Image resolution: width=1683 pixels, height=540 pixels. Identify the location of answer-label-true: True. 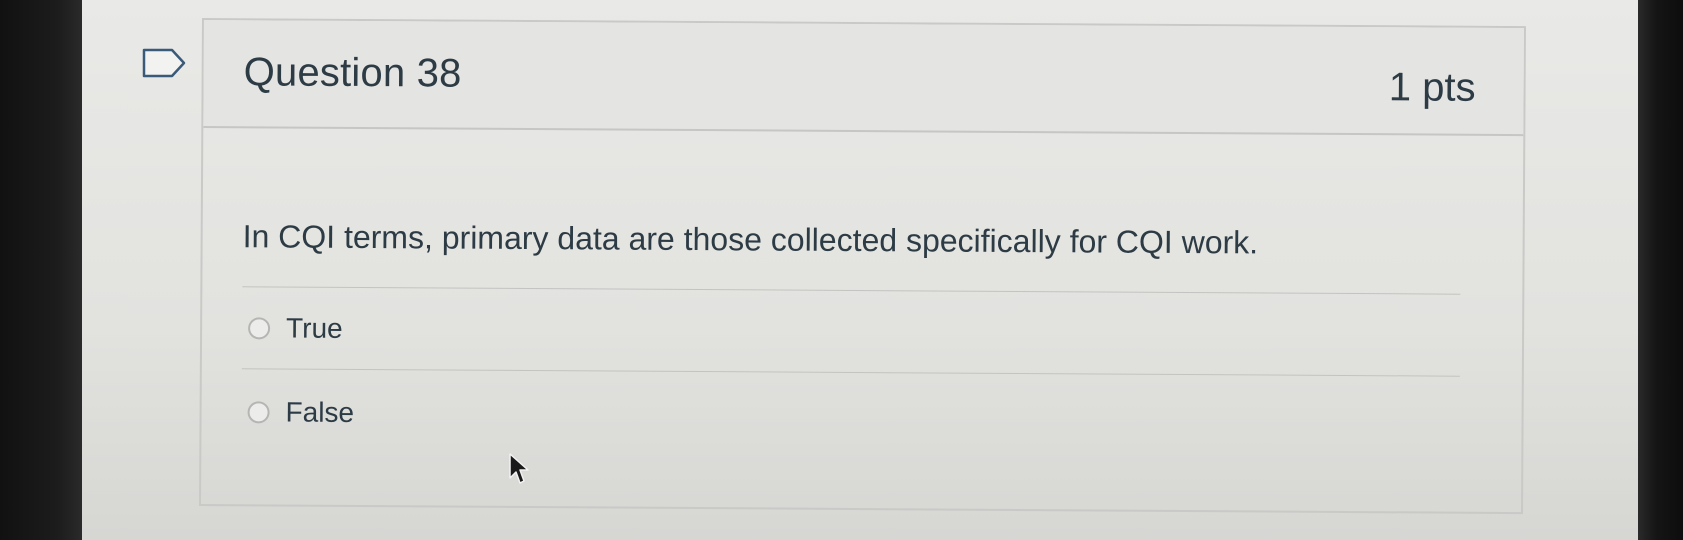
(314, 328).